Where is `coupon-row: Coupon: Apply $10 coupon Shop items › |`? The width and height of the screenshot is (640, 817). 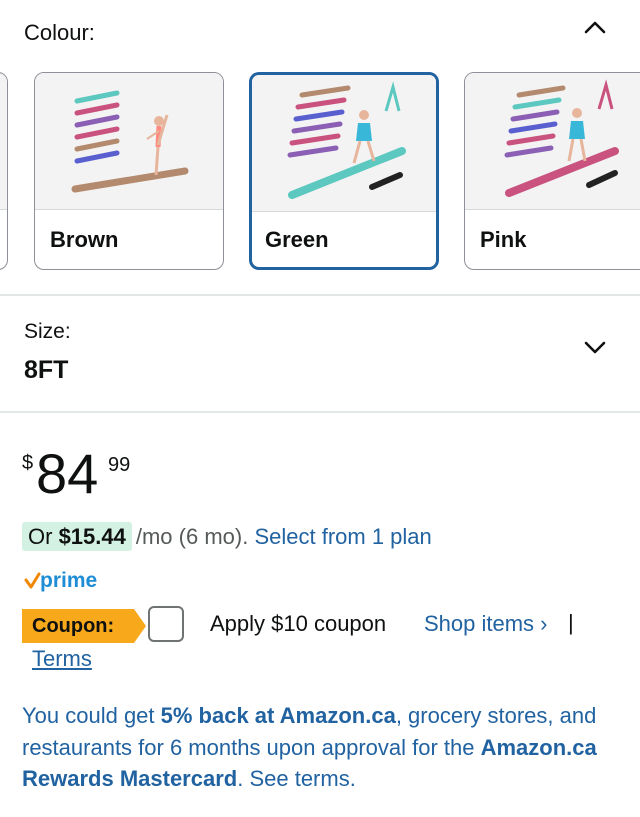
coupon-row: Coupon: Apply $10 coupon Shop items › | is located at coordinates (322, 626).